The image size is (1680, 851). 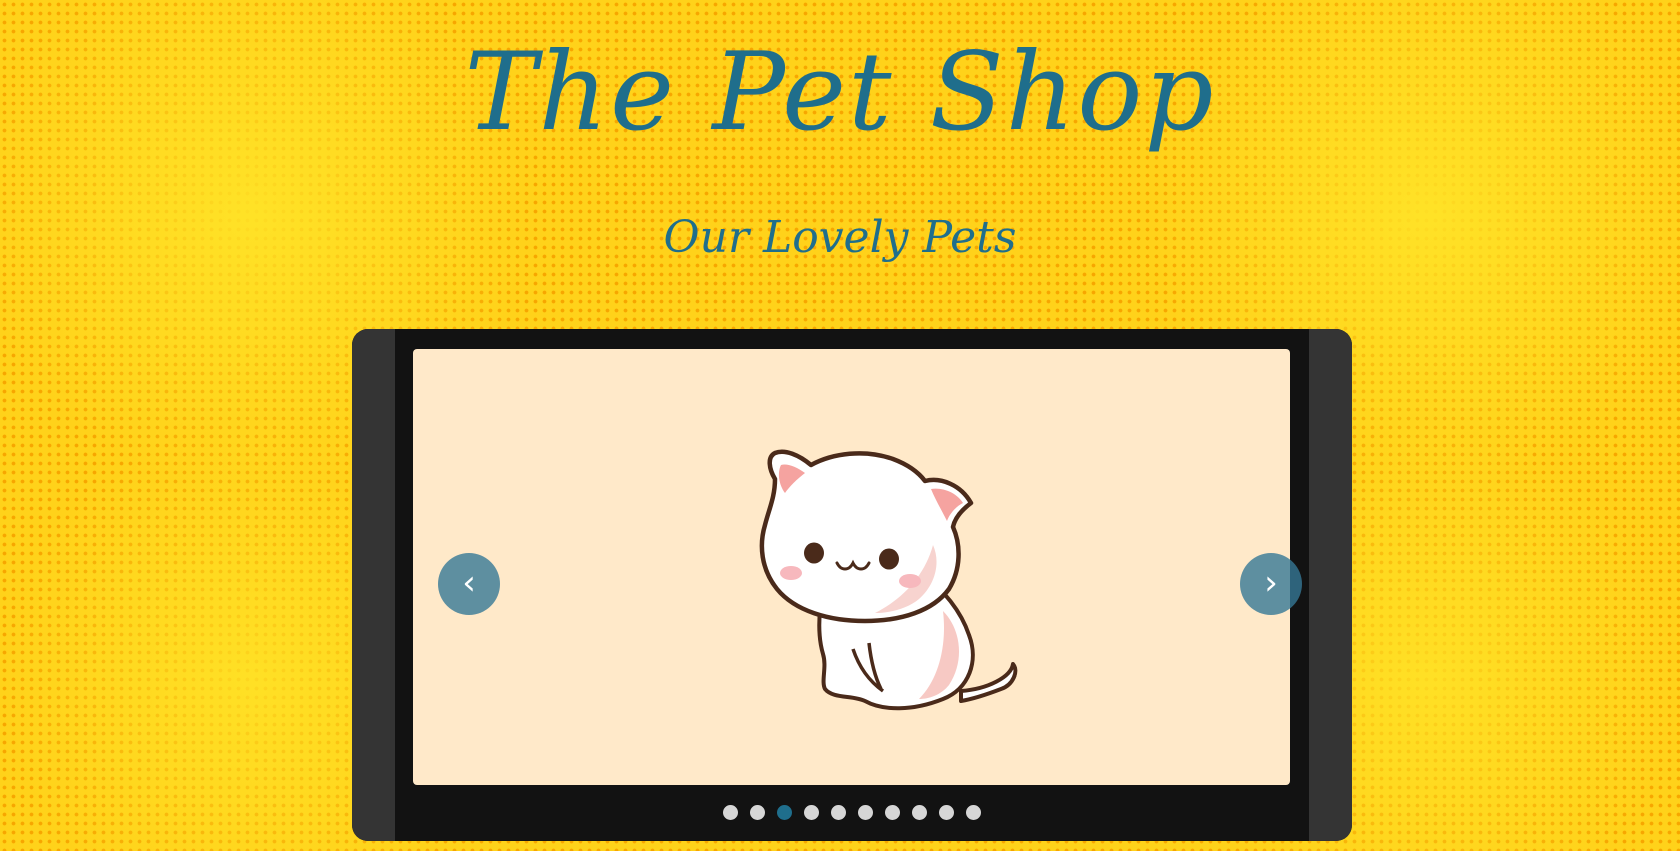 What do you see at coordinates (910, 581) in the screenshot?
I see `kitten-blush-right` at bounding box center [910, 581].